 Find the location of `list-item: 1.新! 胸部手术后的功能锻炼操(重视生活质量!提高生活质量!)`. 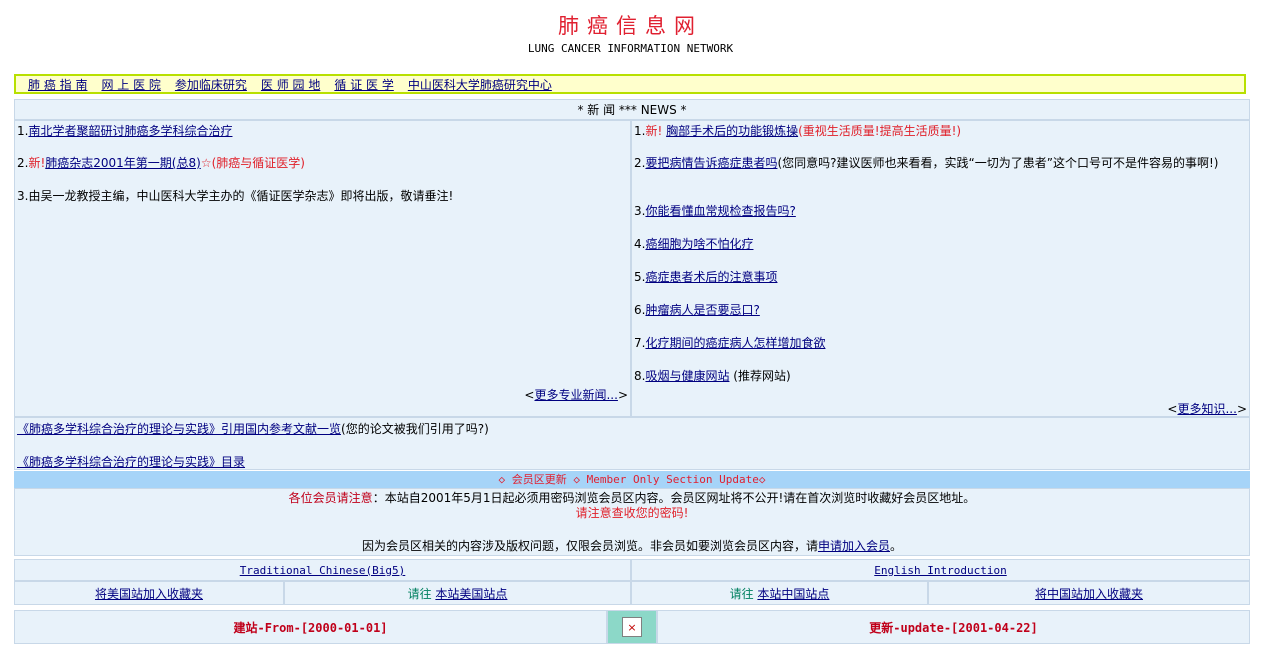

list-item: 1.新! 胸部手术后的功能锻炼操(重视生活质量!提高生活质量!) is located at coordinates (798, 131).